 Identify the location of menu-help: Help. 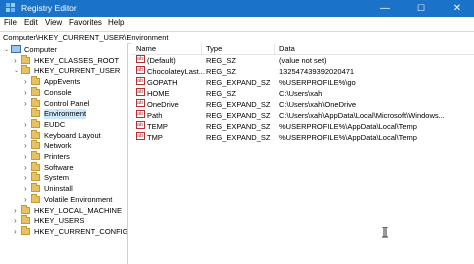
(116, 22).